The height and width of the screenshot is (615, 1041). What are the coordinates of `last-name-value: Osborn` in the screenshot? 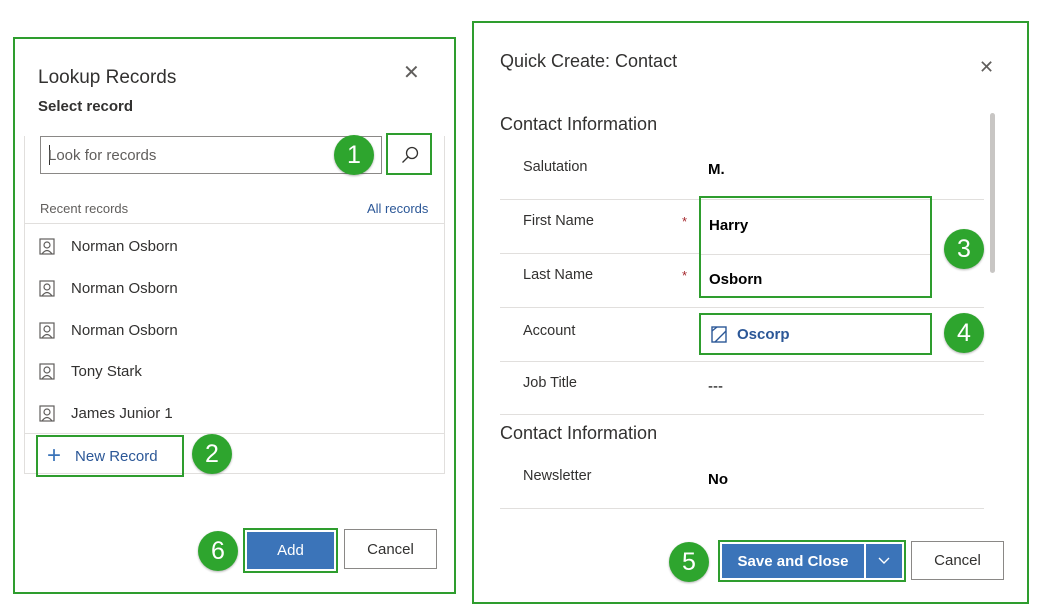 It's located at (735, 279).